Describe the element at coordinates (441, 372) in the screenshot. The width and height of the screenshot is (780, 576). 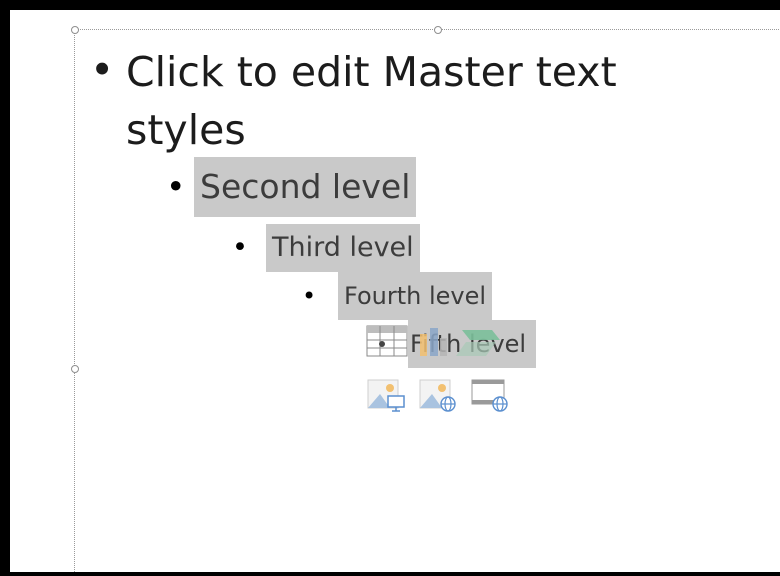
I see `content-icon-group` at that location.